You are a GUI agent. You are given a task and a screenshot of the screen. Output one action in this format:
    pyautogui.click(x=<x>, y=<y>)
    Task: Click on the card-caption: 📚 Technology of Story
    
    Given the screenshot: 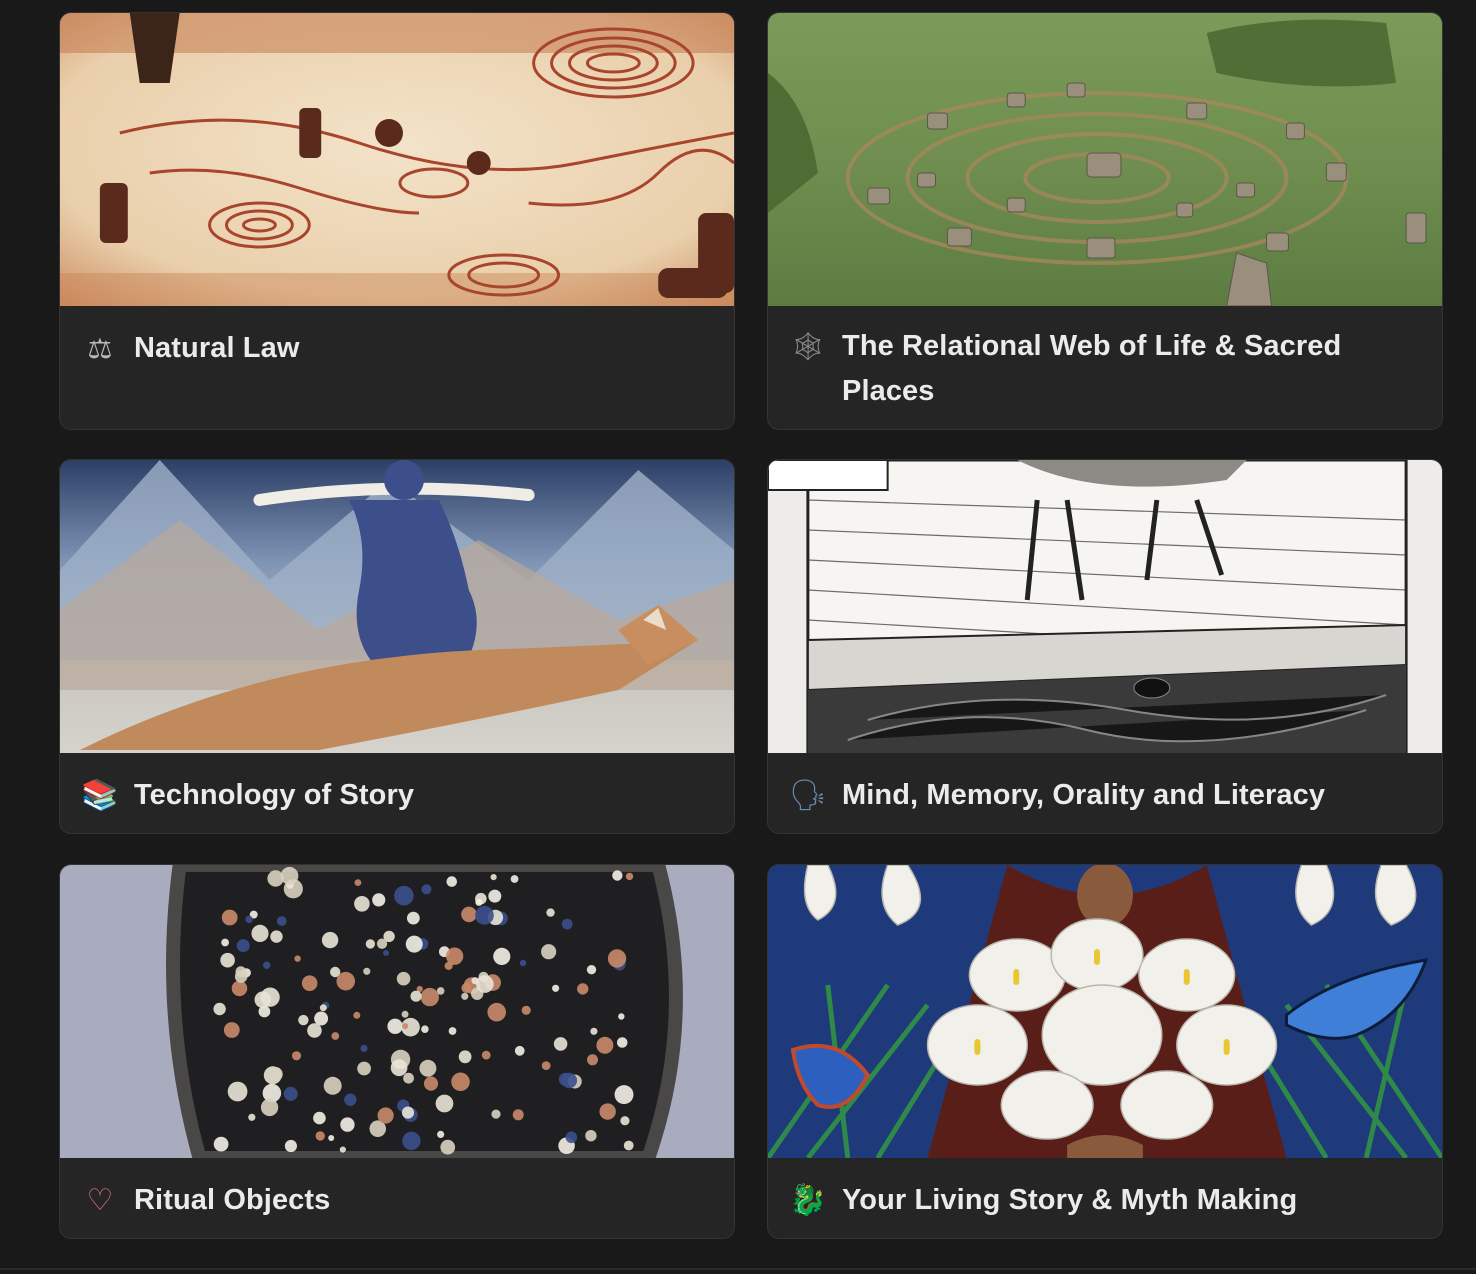 What is the action you would take?
    pyautogui.click(x=397, y=785)
    